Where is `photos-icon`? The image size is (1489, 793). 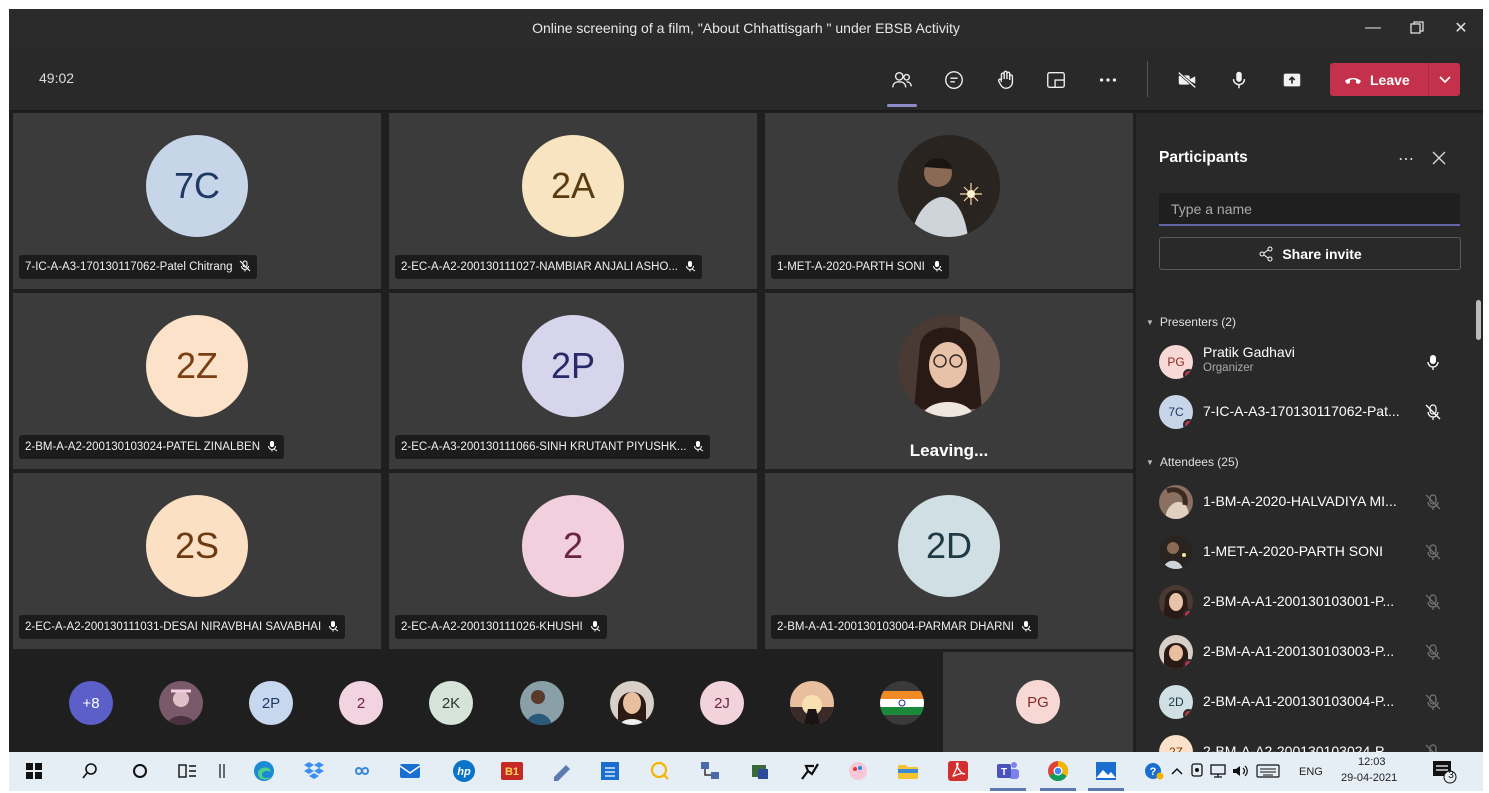
photos-icon is located at coordinates (1106, 771).